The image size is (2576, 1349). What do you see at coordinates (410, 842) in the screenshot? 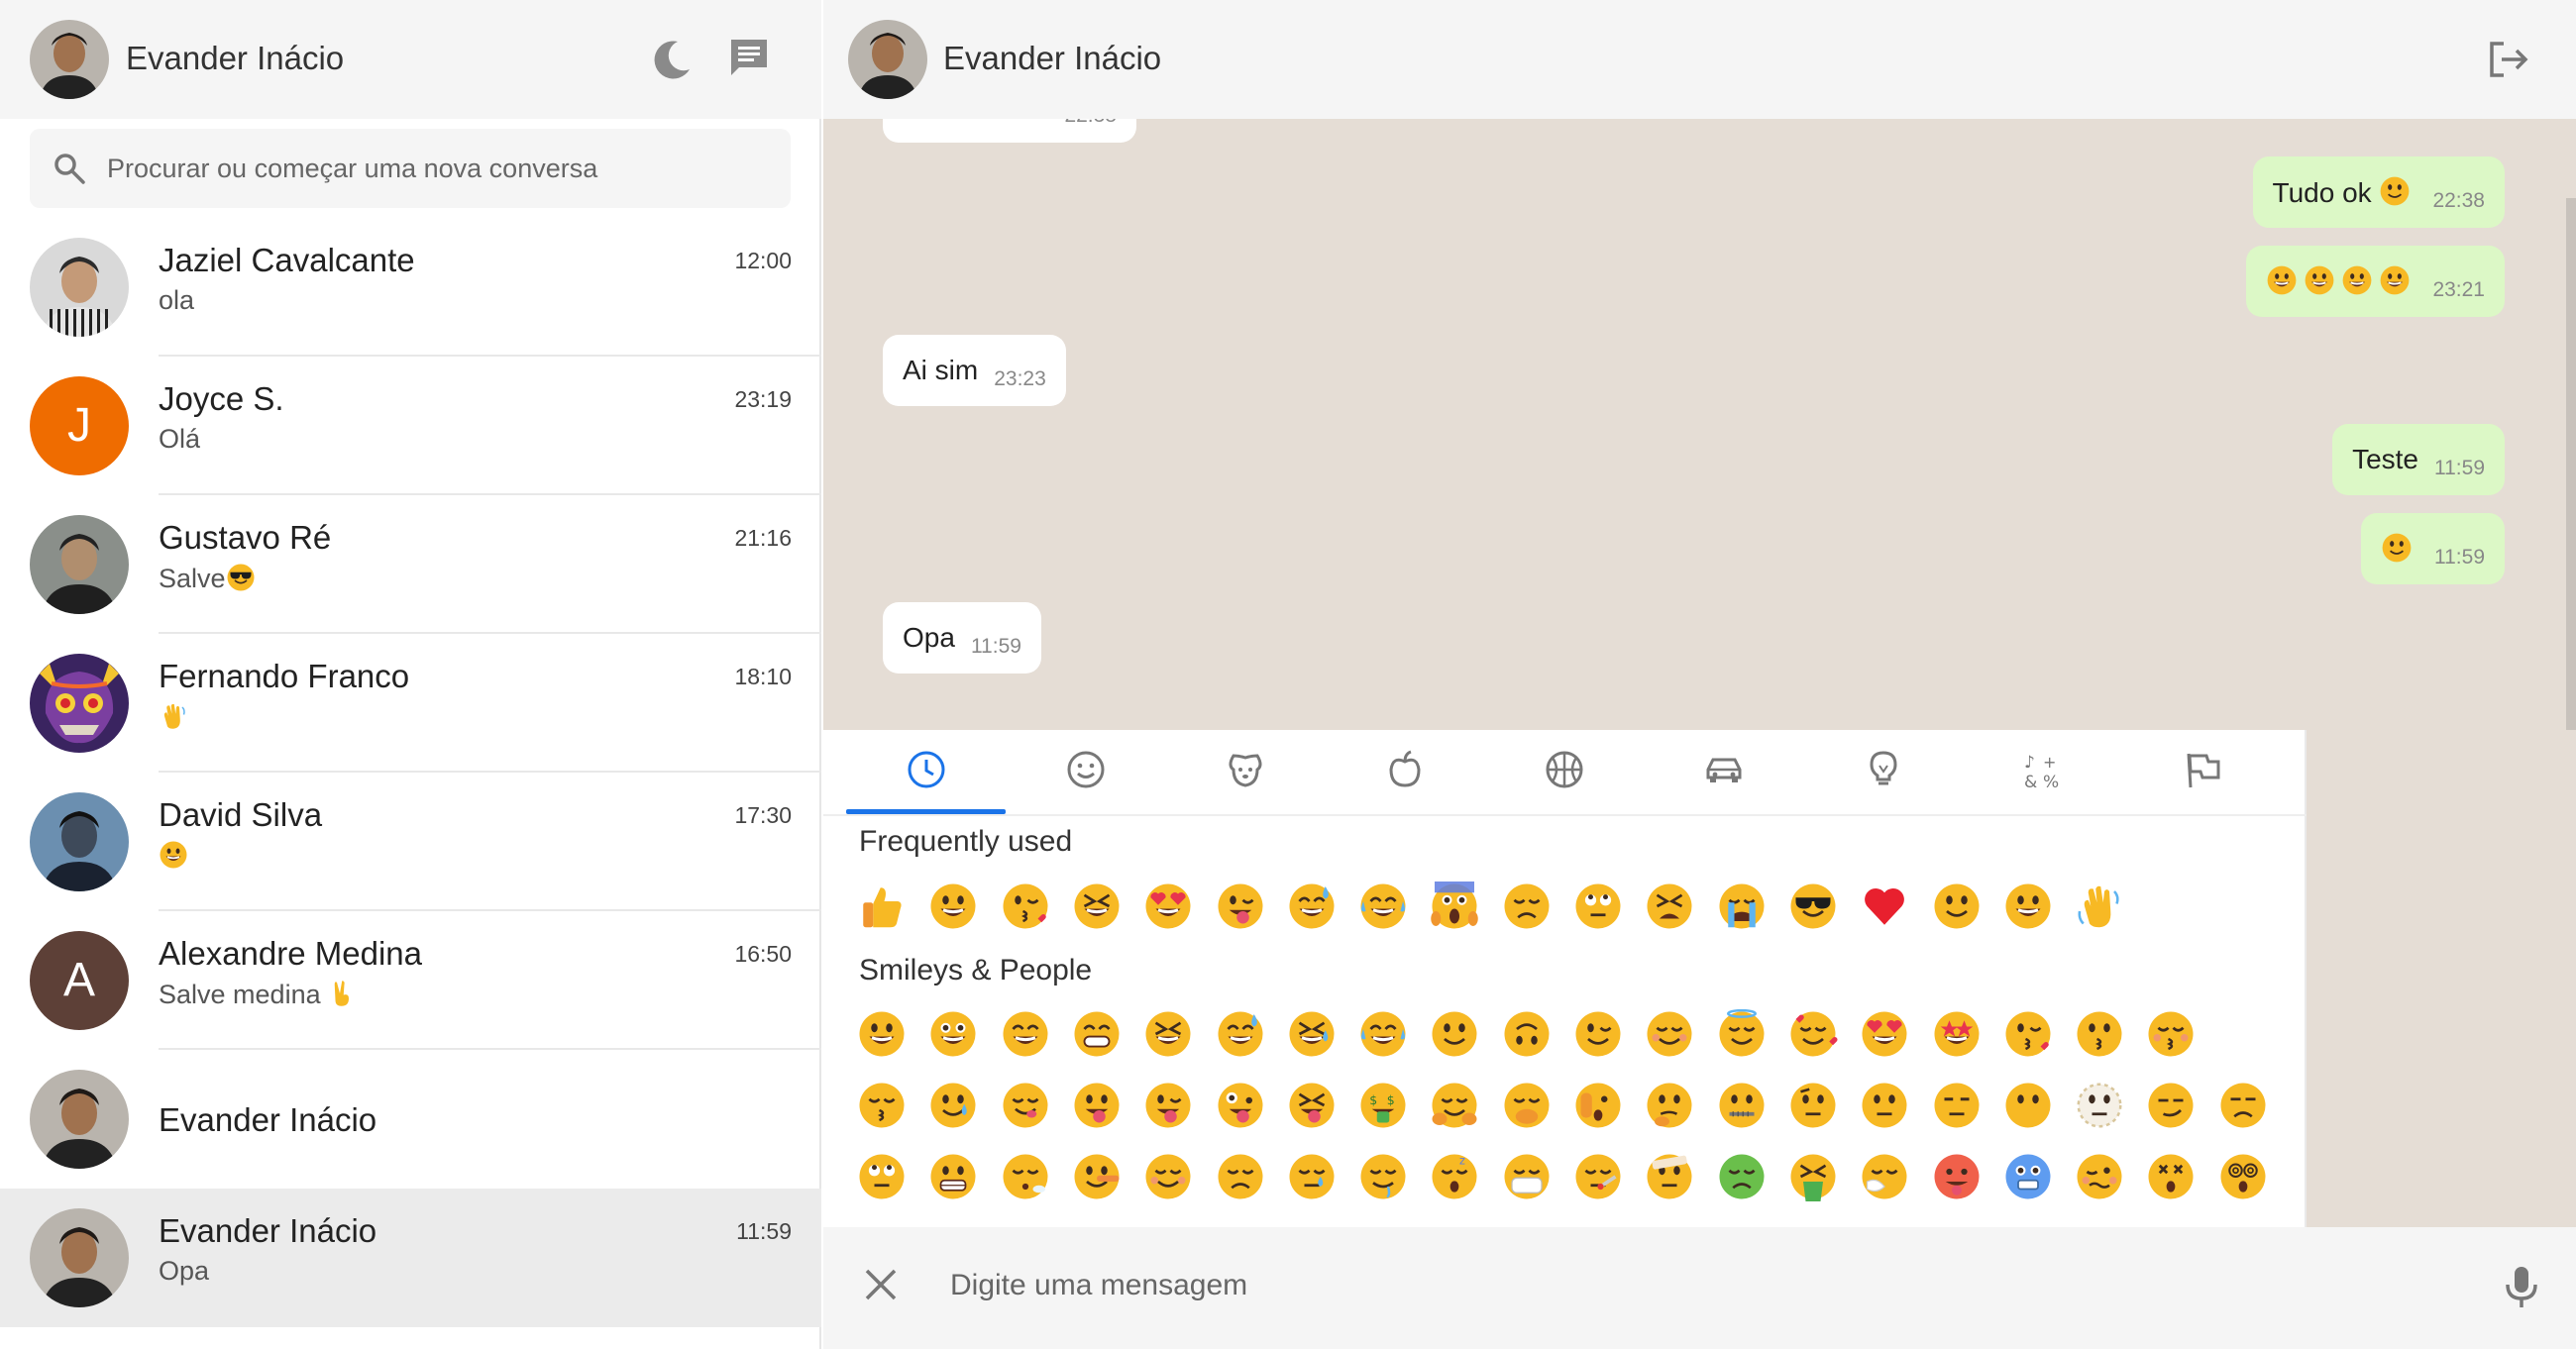
I see `conversation-item: David Silva 17:30` at bounding box center [410, 842].